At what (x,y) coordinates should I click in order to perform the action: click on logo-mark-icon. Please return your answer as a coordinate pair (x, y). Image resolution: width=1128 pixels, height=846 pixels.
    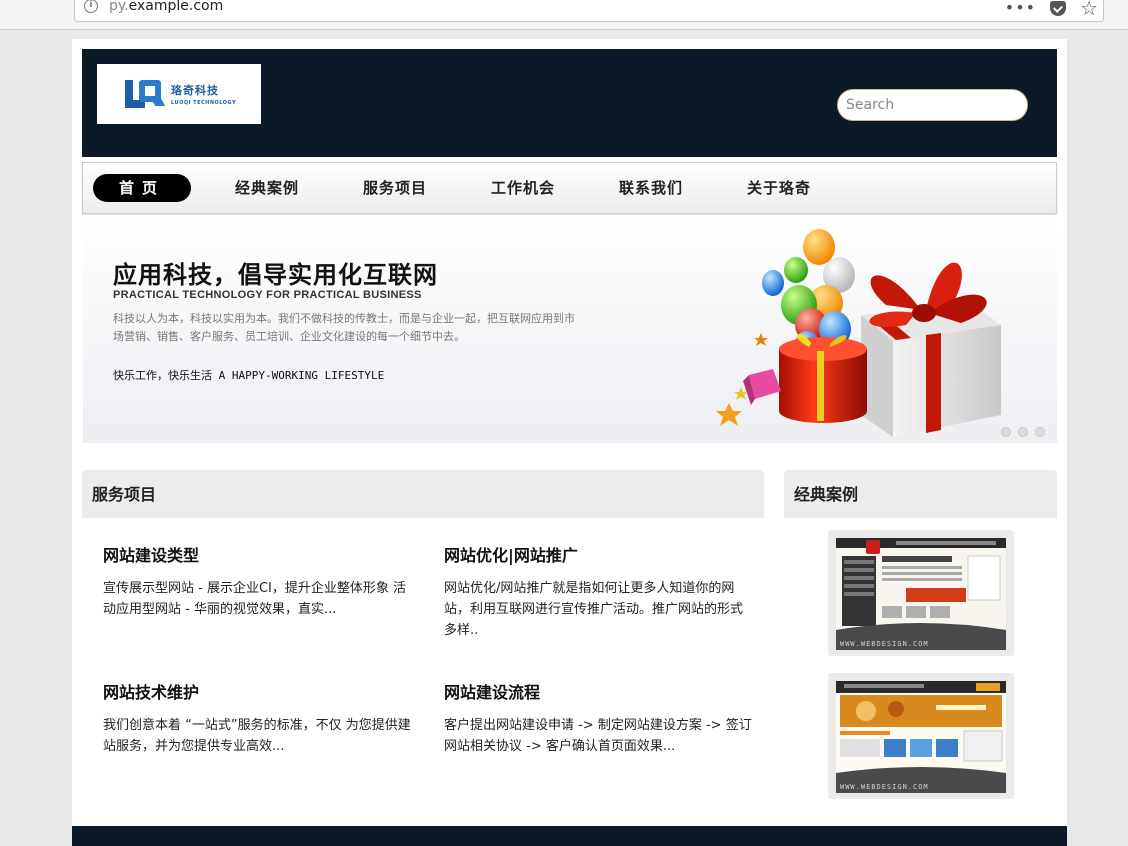
    Looking at the image, I should click on (145, 94).